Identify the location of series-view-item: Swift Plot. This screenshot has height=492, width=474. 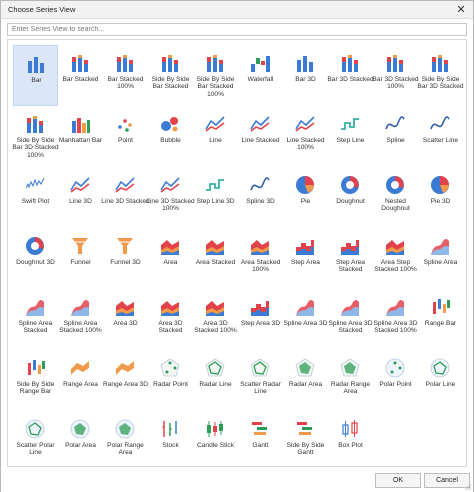
(35, 197).